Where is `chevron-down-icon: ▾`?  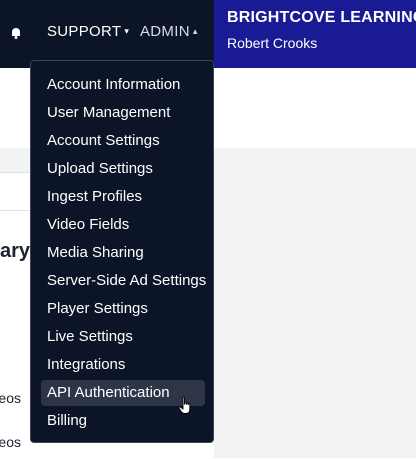
chevron-down-icon: ▾ is located at coordinates (127, 31).